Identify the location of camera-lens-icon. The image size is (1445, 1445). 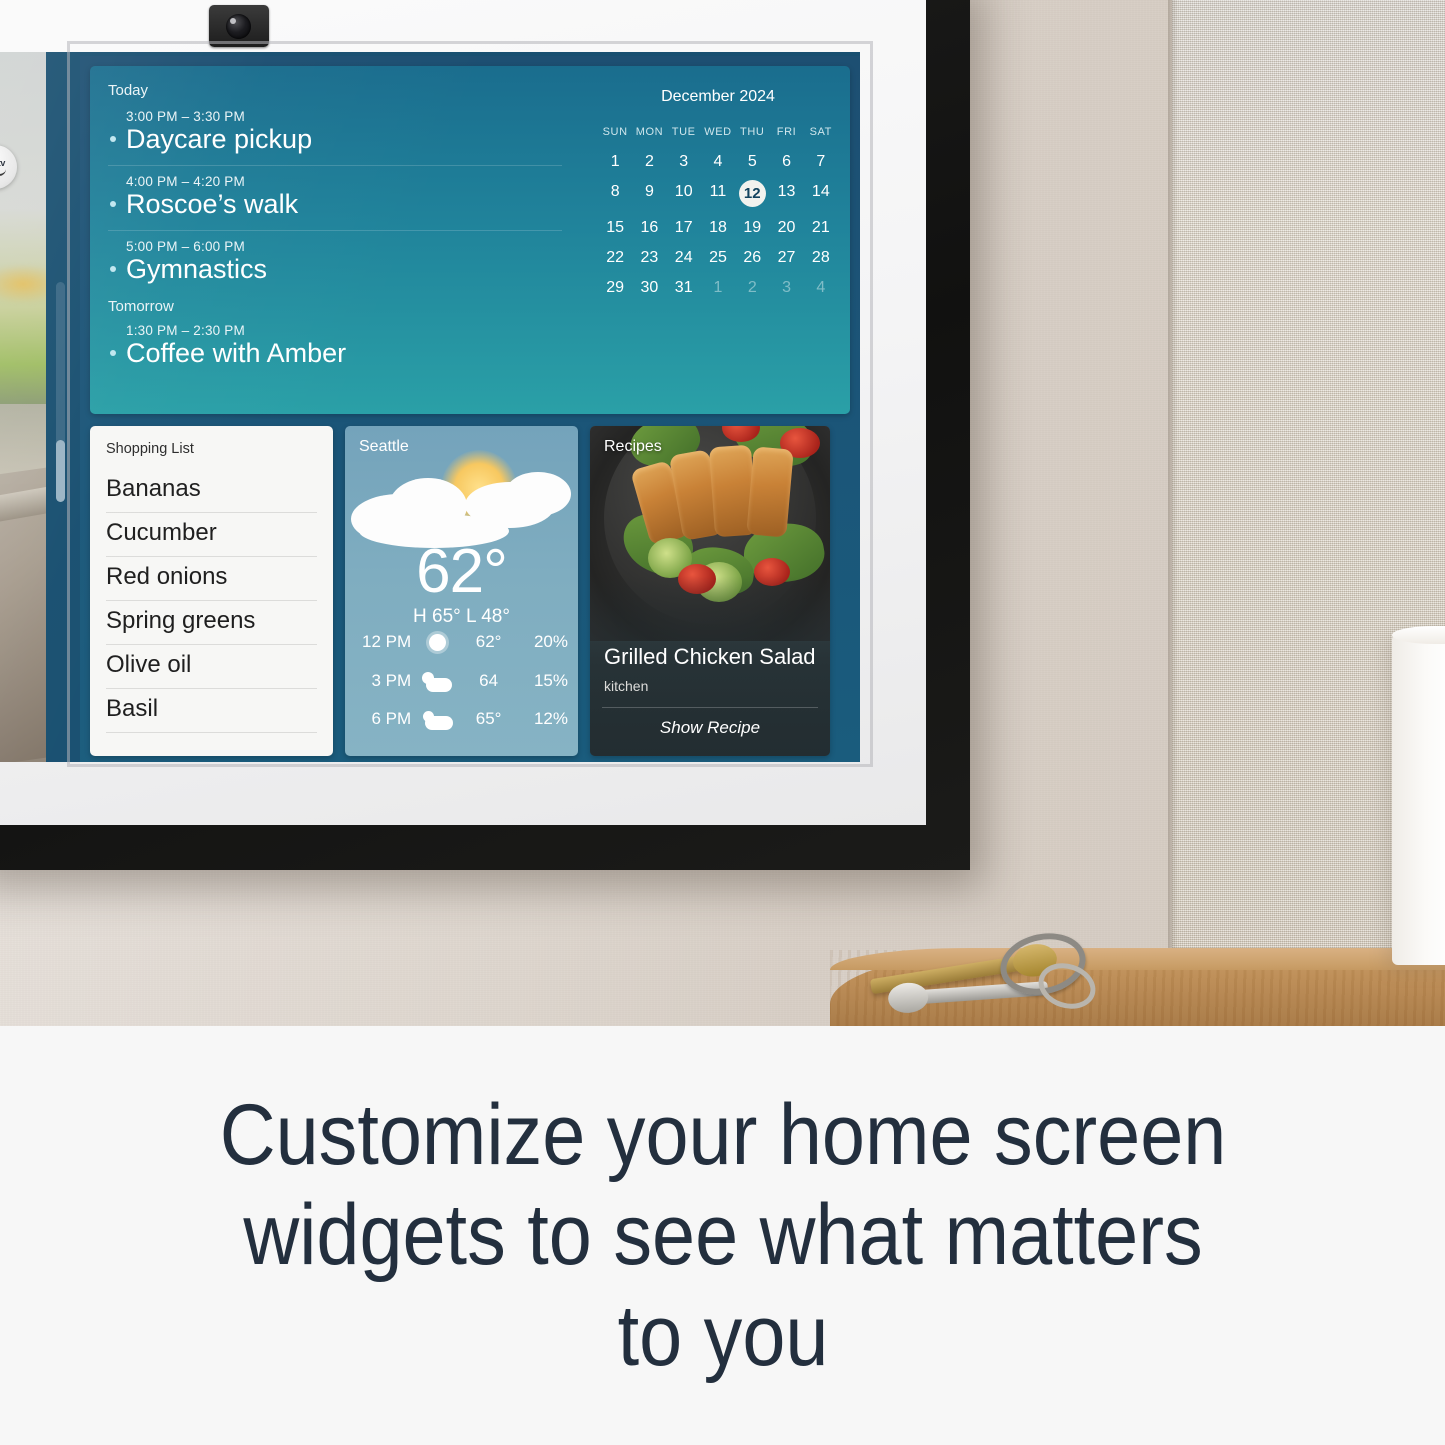
(238, 26).